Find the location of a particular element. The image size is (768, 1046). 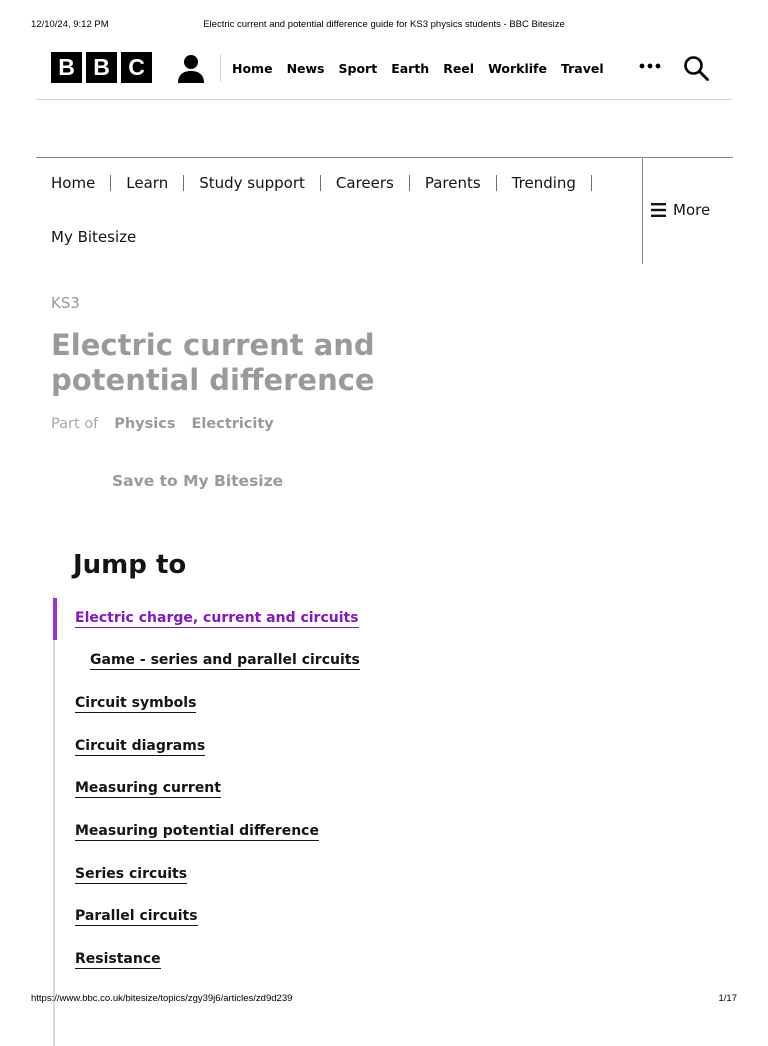

save-to-my-bitesize-button: Save to My Bitesize is located at coordinates (197, 481).